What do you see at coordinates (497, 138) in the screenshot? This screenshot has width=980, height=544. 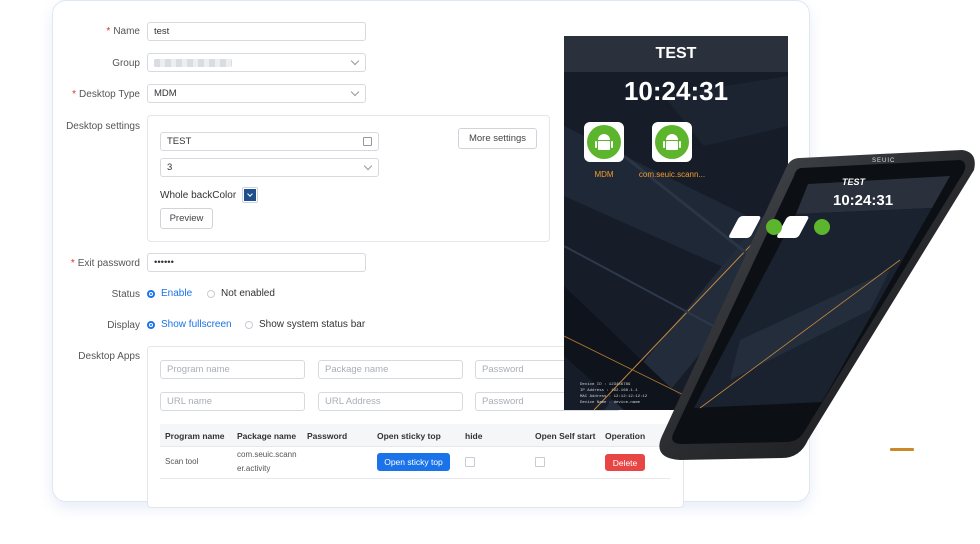 I see `more-settings-button: More settings` at bounding box center [497, 138].